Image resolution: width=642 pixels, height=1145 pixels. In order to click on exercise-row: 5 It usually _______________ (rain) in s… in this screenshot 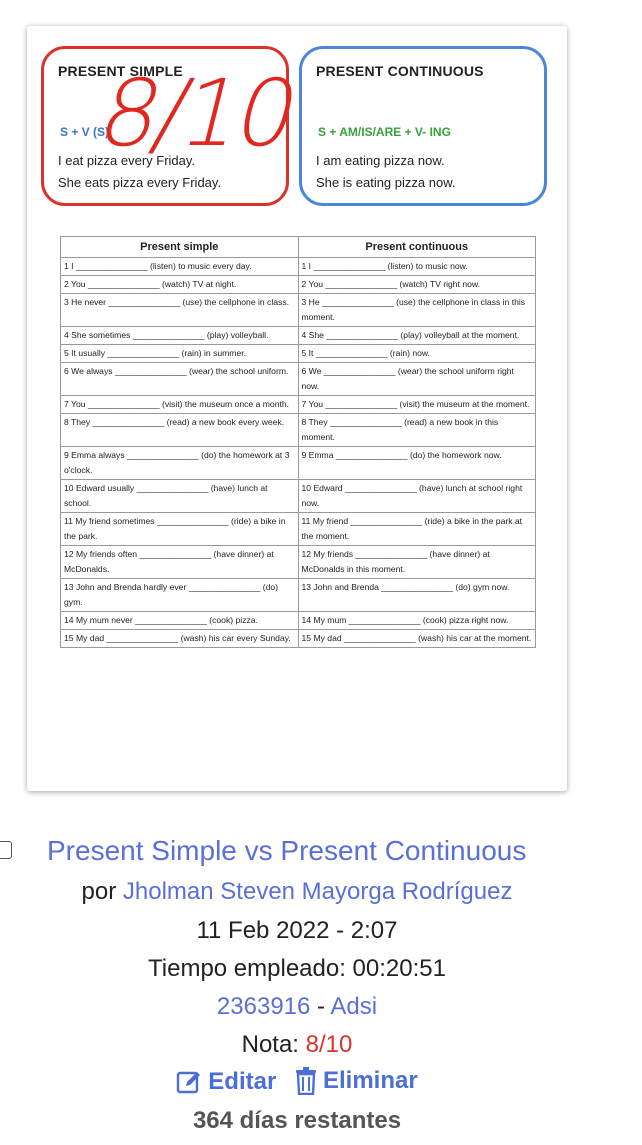, I will do `click(298, 353)`.